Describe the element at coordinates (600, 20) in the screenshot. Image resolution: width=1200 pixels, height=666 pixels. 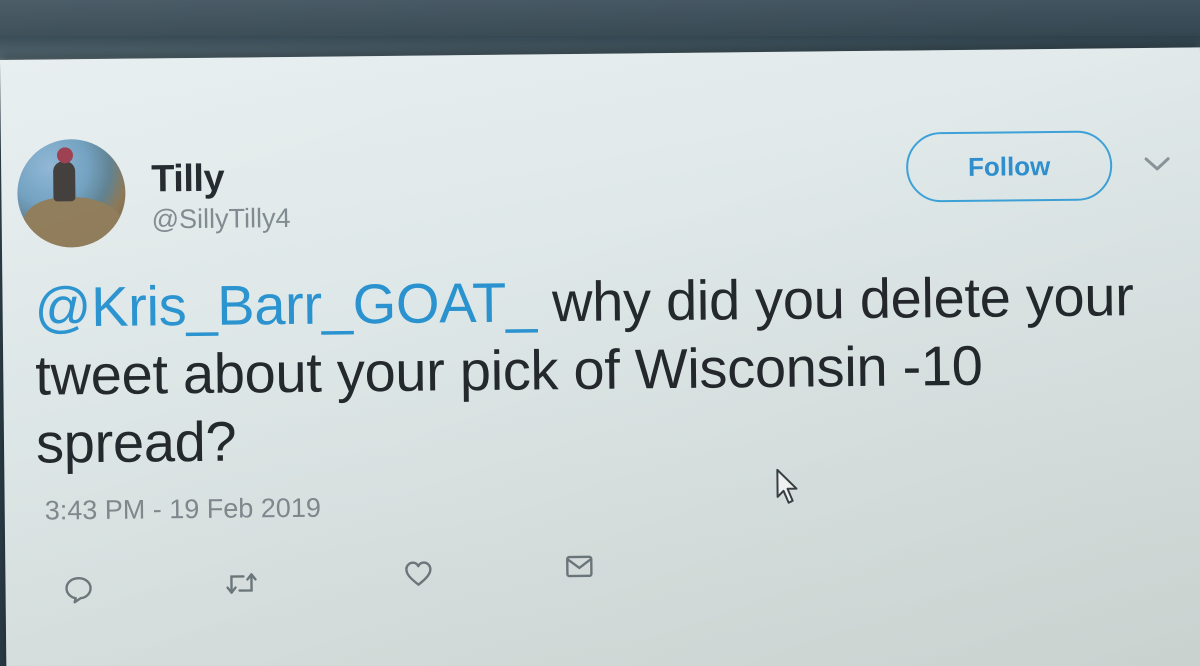
I see `monitor-bezel-top` at that location.